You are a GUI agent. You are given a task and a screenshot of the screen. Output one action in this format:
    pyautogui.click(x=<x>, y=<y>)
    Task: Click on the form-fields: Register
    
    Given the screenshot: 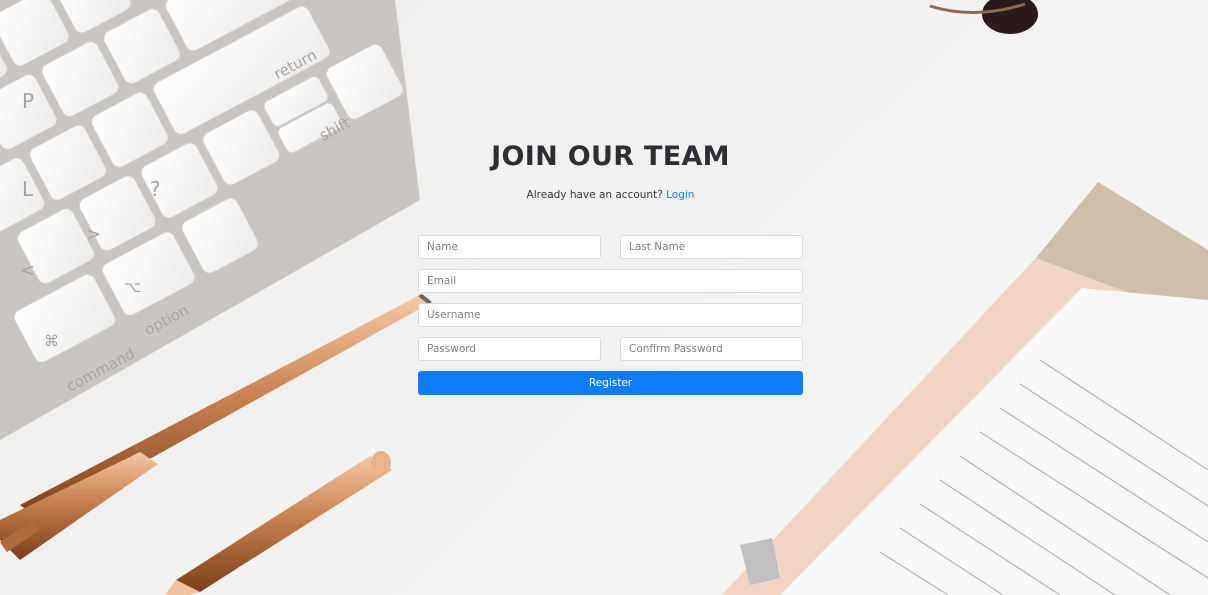 What is the action you would take?
    pyautogui.click(x=610, y=315)
    